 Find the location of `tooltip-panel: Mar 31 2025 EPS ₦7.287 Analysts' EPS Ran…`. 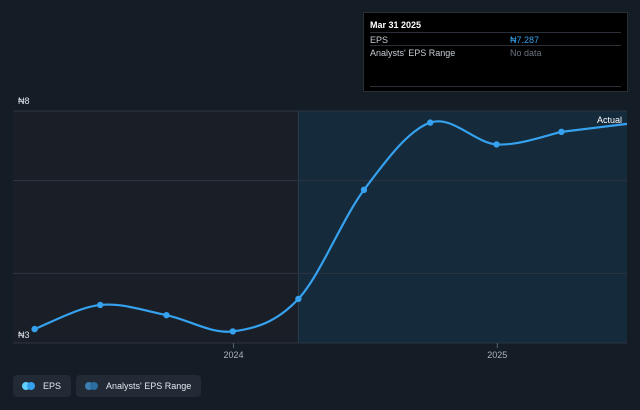

tooltip-panel: Mar 31 2025 EPS ₦7.287 Analysts' EPS Ran… is located at coordinates (495, 52).